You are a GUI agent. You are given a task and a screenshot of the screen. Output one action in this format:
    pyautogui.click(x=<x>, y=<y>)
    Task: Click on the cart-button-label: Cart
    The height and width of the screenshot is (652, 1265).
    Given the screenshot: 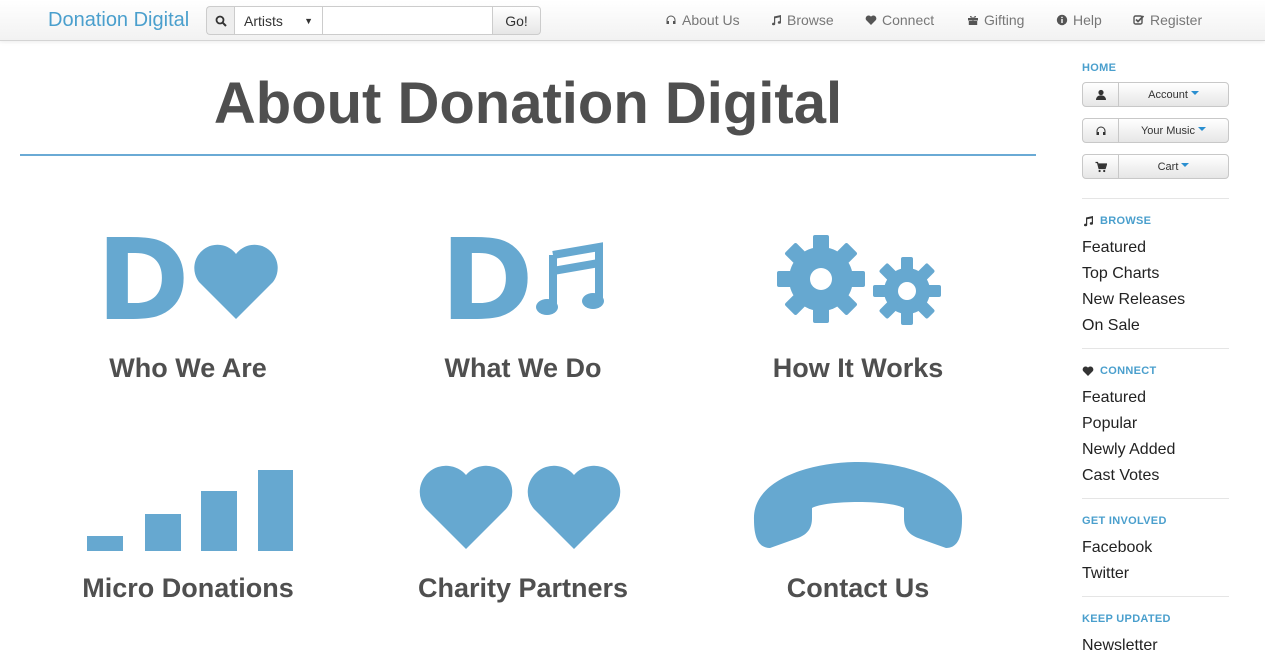 What is the action you would take?
    pyautogui.click(x=1168, y=166)
    